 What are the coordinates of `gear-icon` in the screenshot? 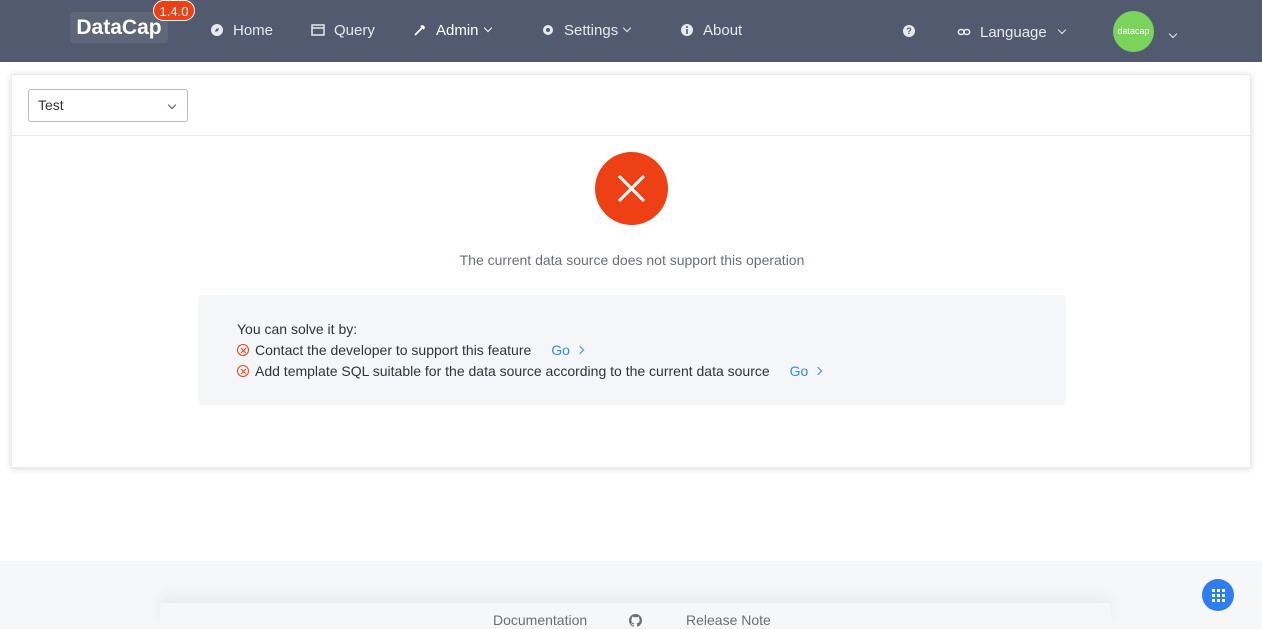 It's located at (548, 30).